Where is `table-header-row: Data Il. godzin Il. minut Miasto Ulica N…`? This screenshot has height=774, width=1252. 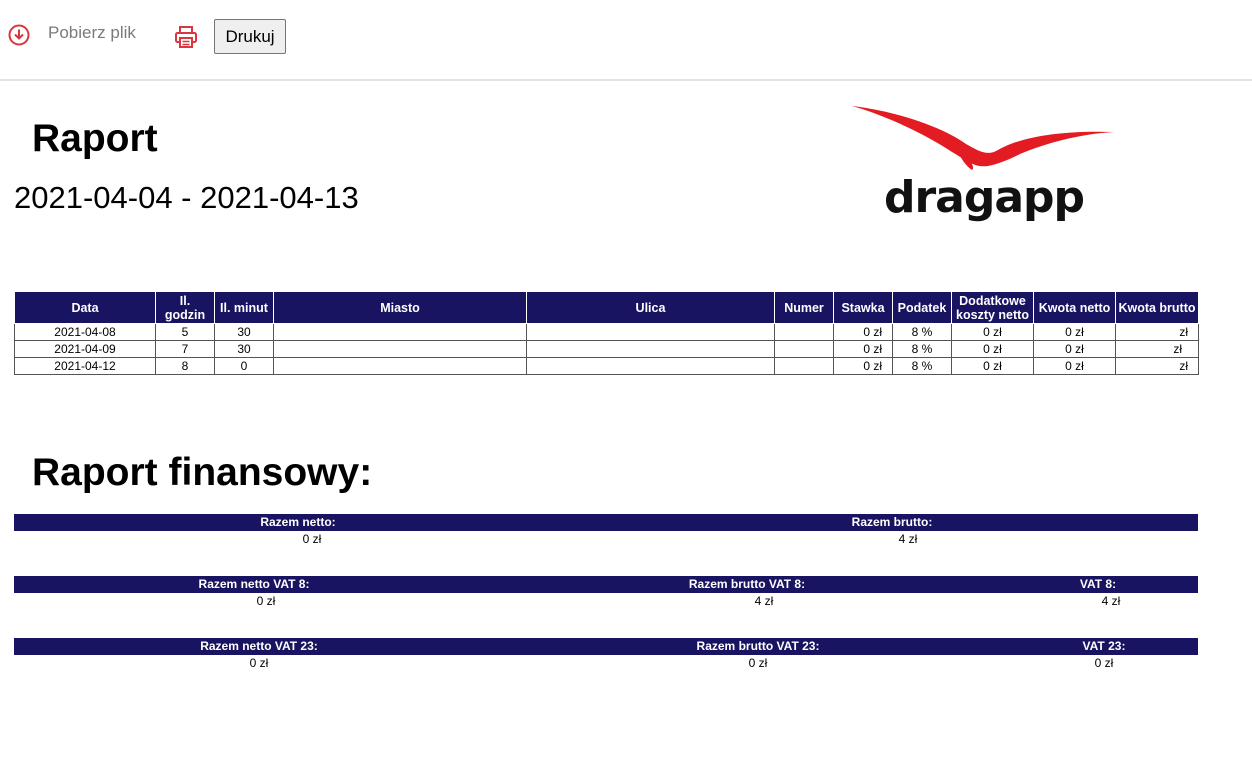 table-header-row: Data Il. godzin Il. minut Miasto Ulica N… is located at coordinates (606, 307).